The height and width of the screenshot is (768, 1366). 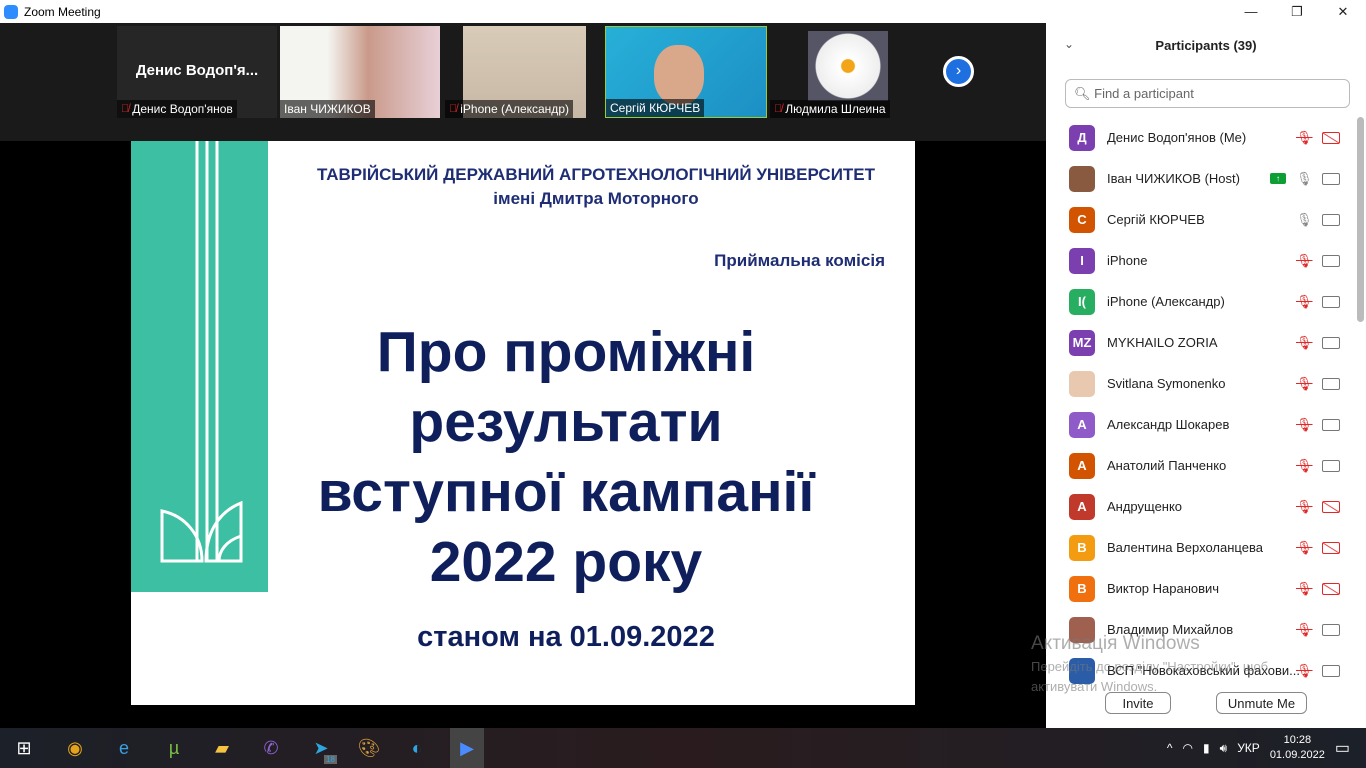 I want to click on chrome-icon: ◉, so click(x=75, y=748).